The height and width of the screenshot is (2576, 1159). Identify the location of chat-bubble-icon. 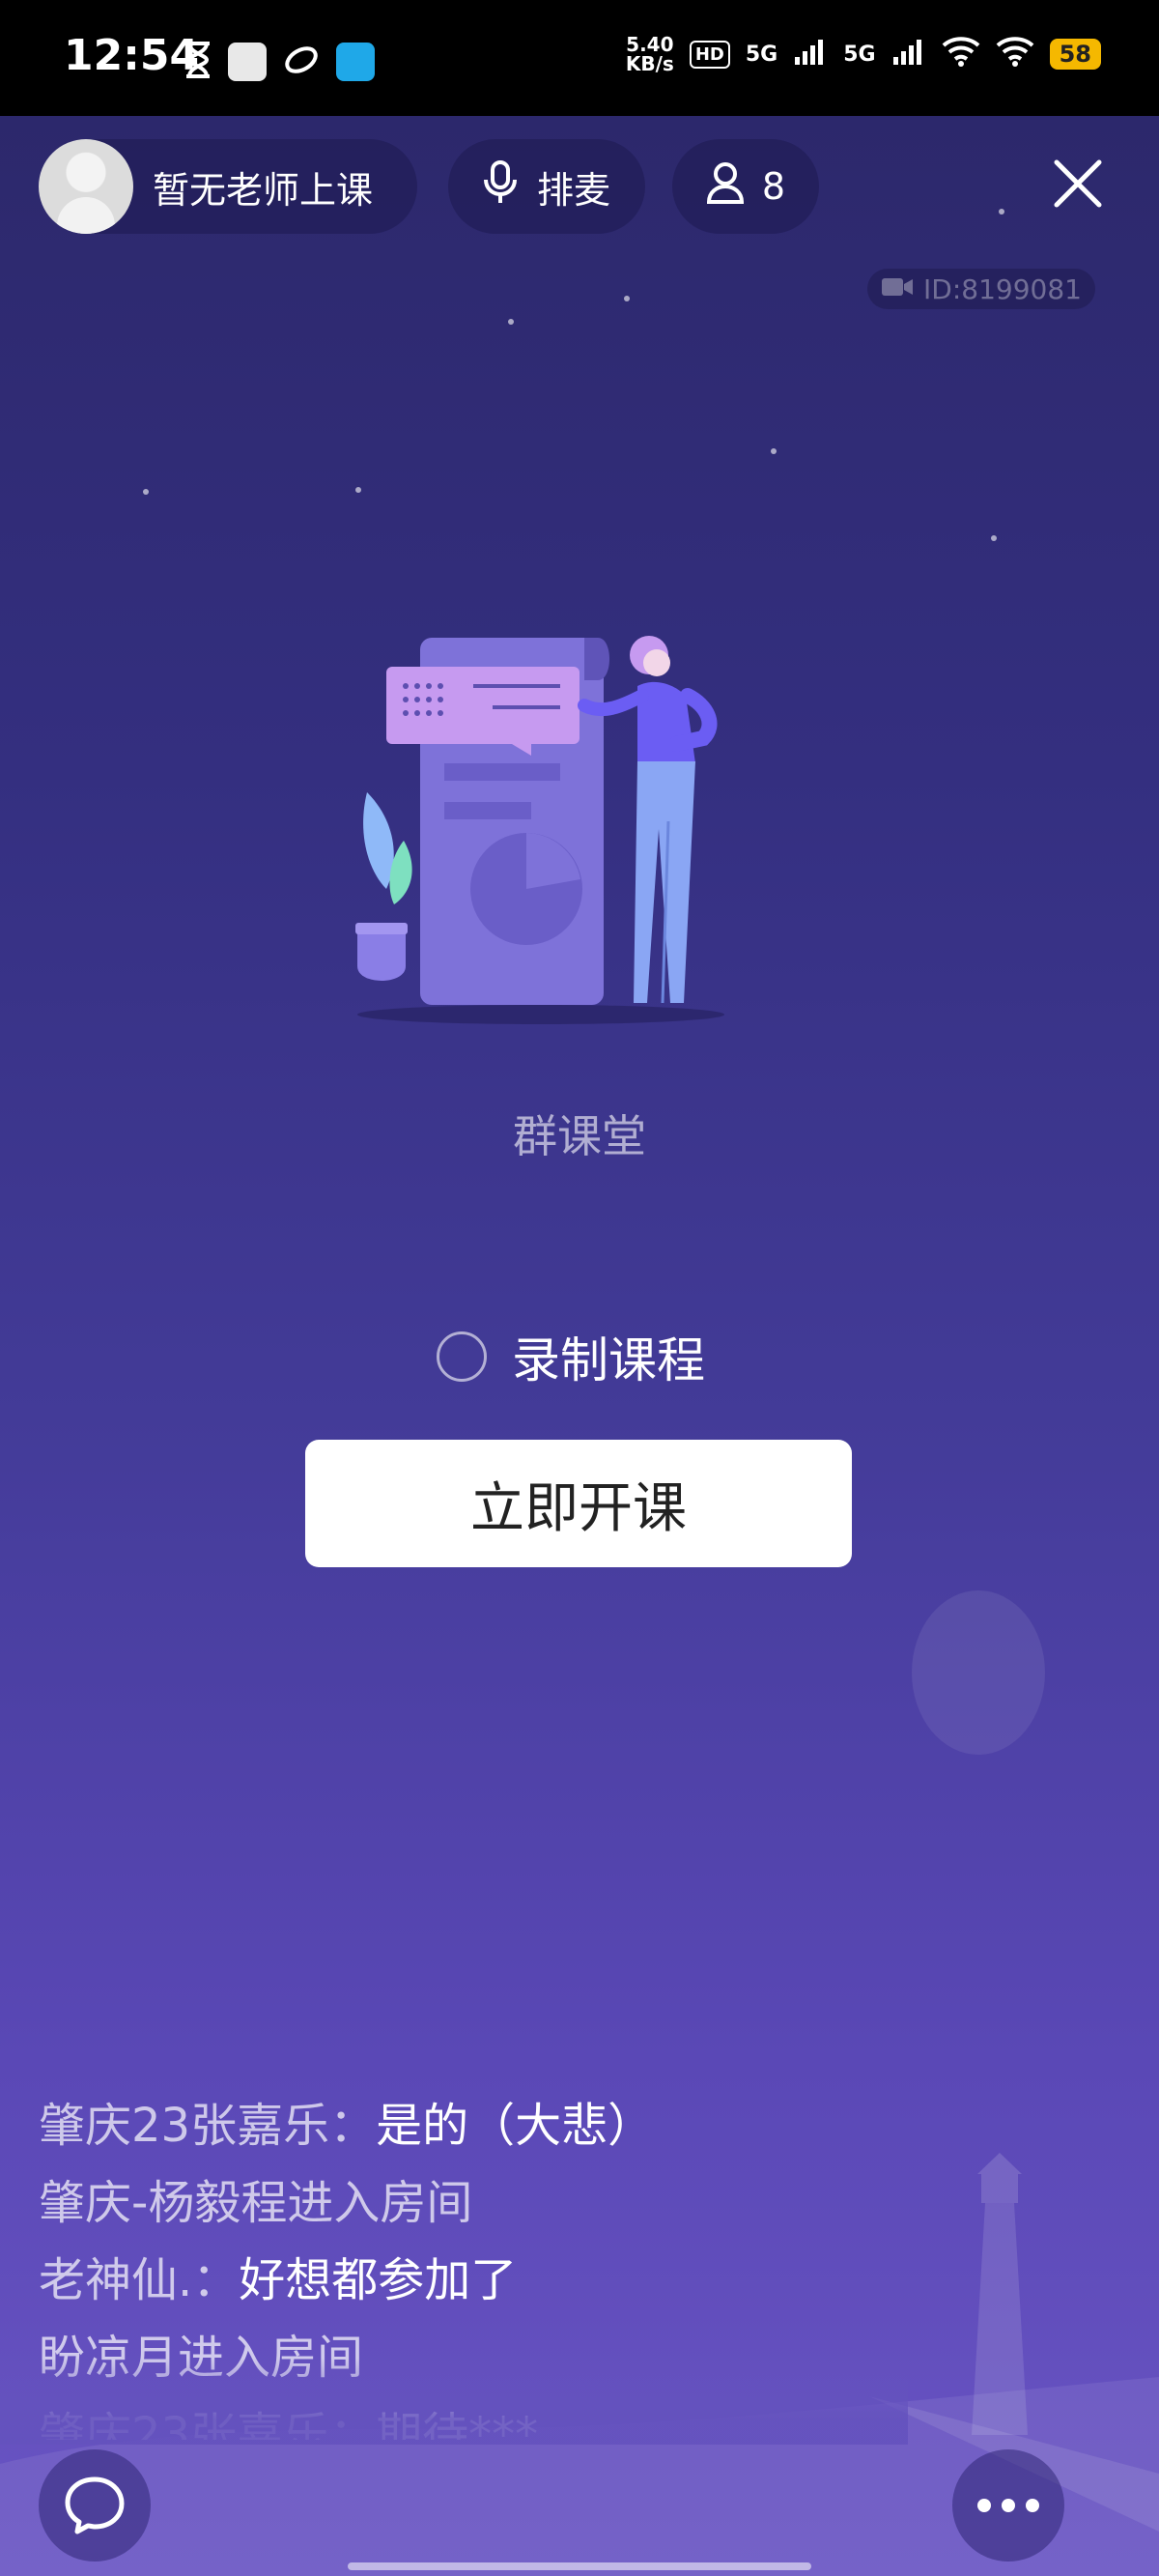
(95, 2505).